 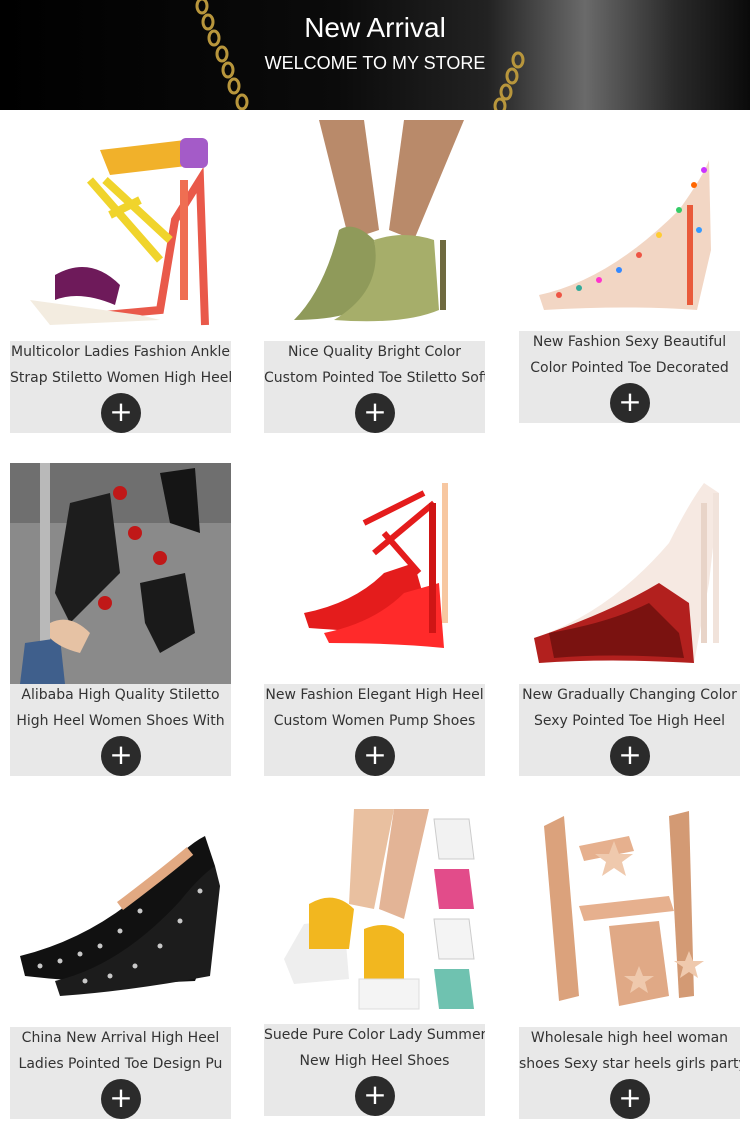 I want to click on product-title-line-1: Wholesale high heel woman, so click(x=629, y=1038).